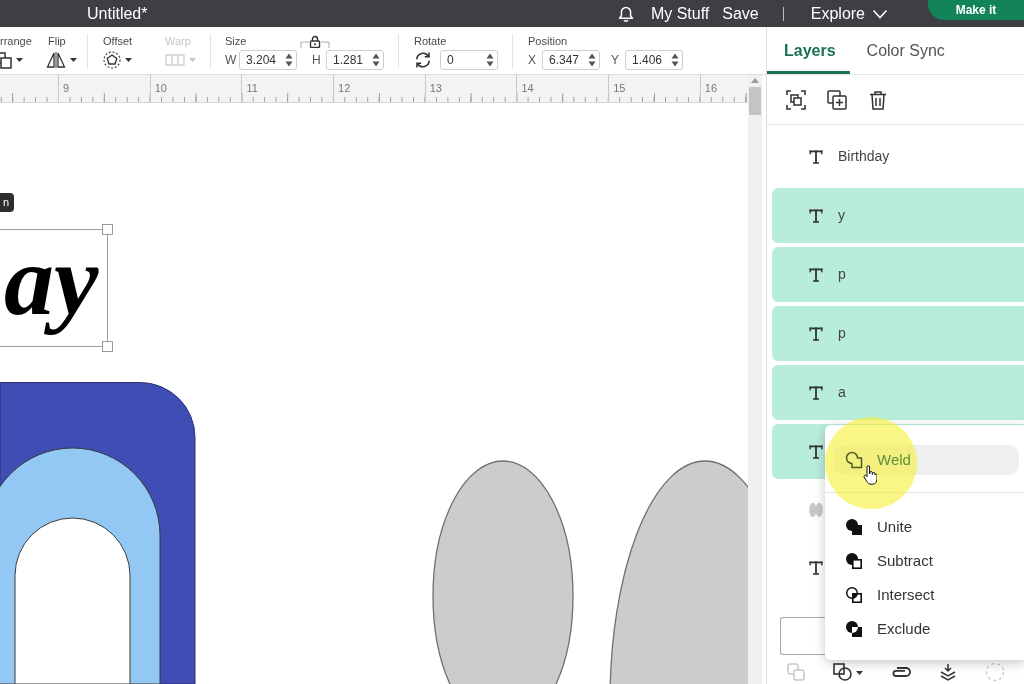  Describe the element at coordinates (854, 561) in the screenshot. I see `subtract-icon` at that location.